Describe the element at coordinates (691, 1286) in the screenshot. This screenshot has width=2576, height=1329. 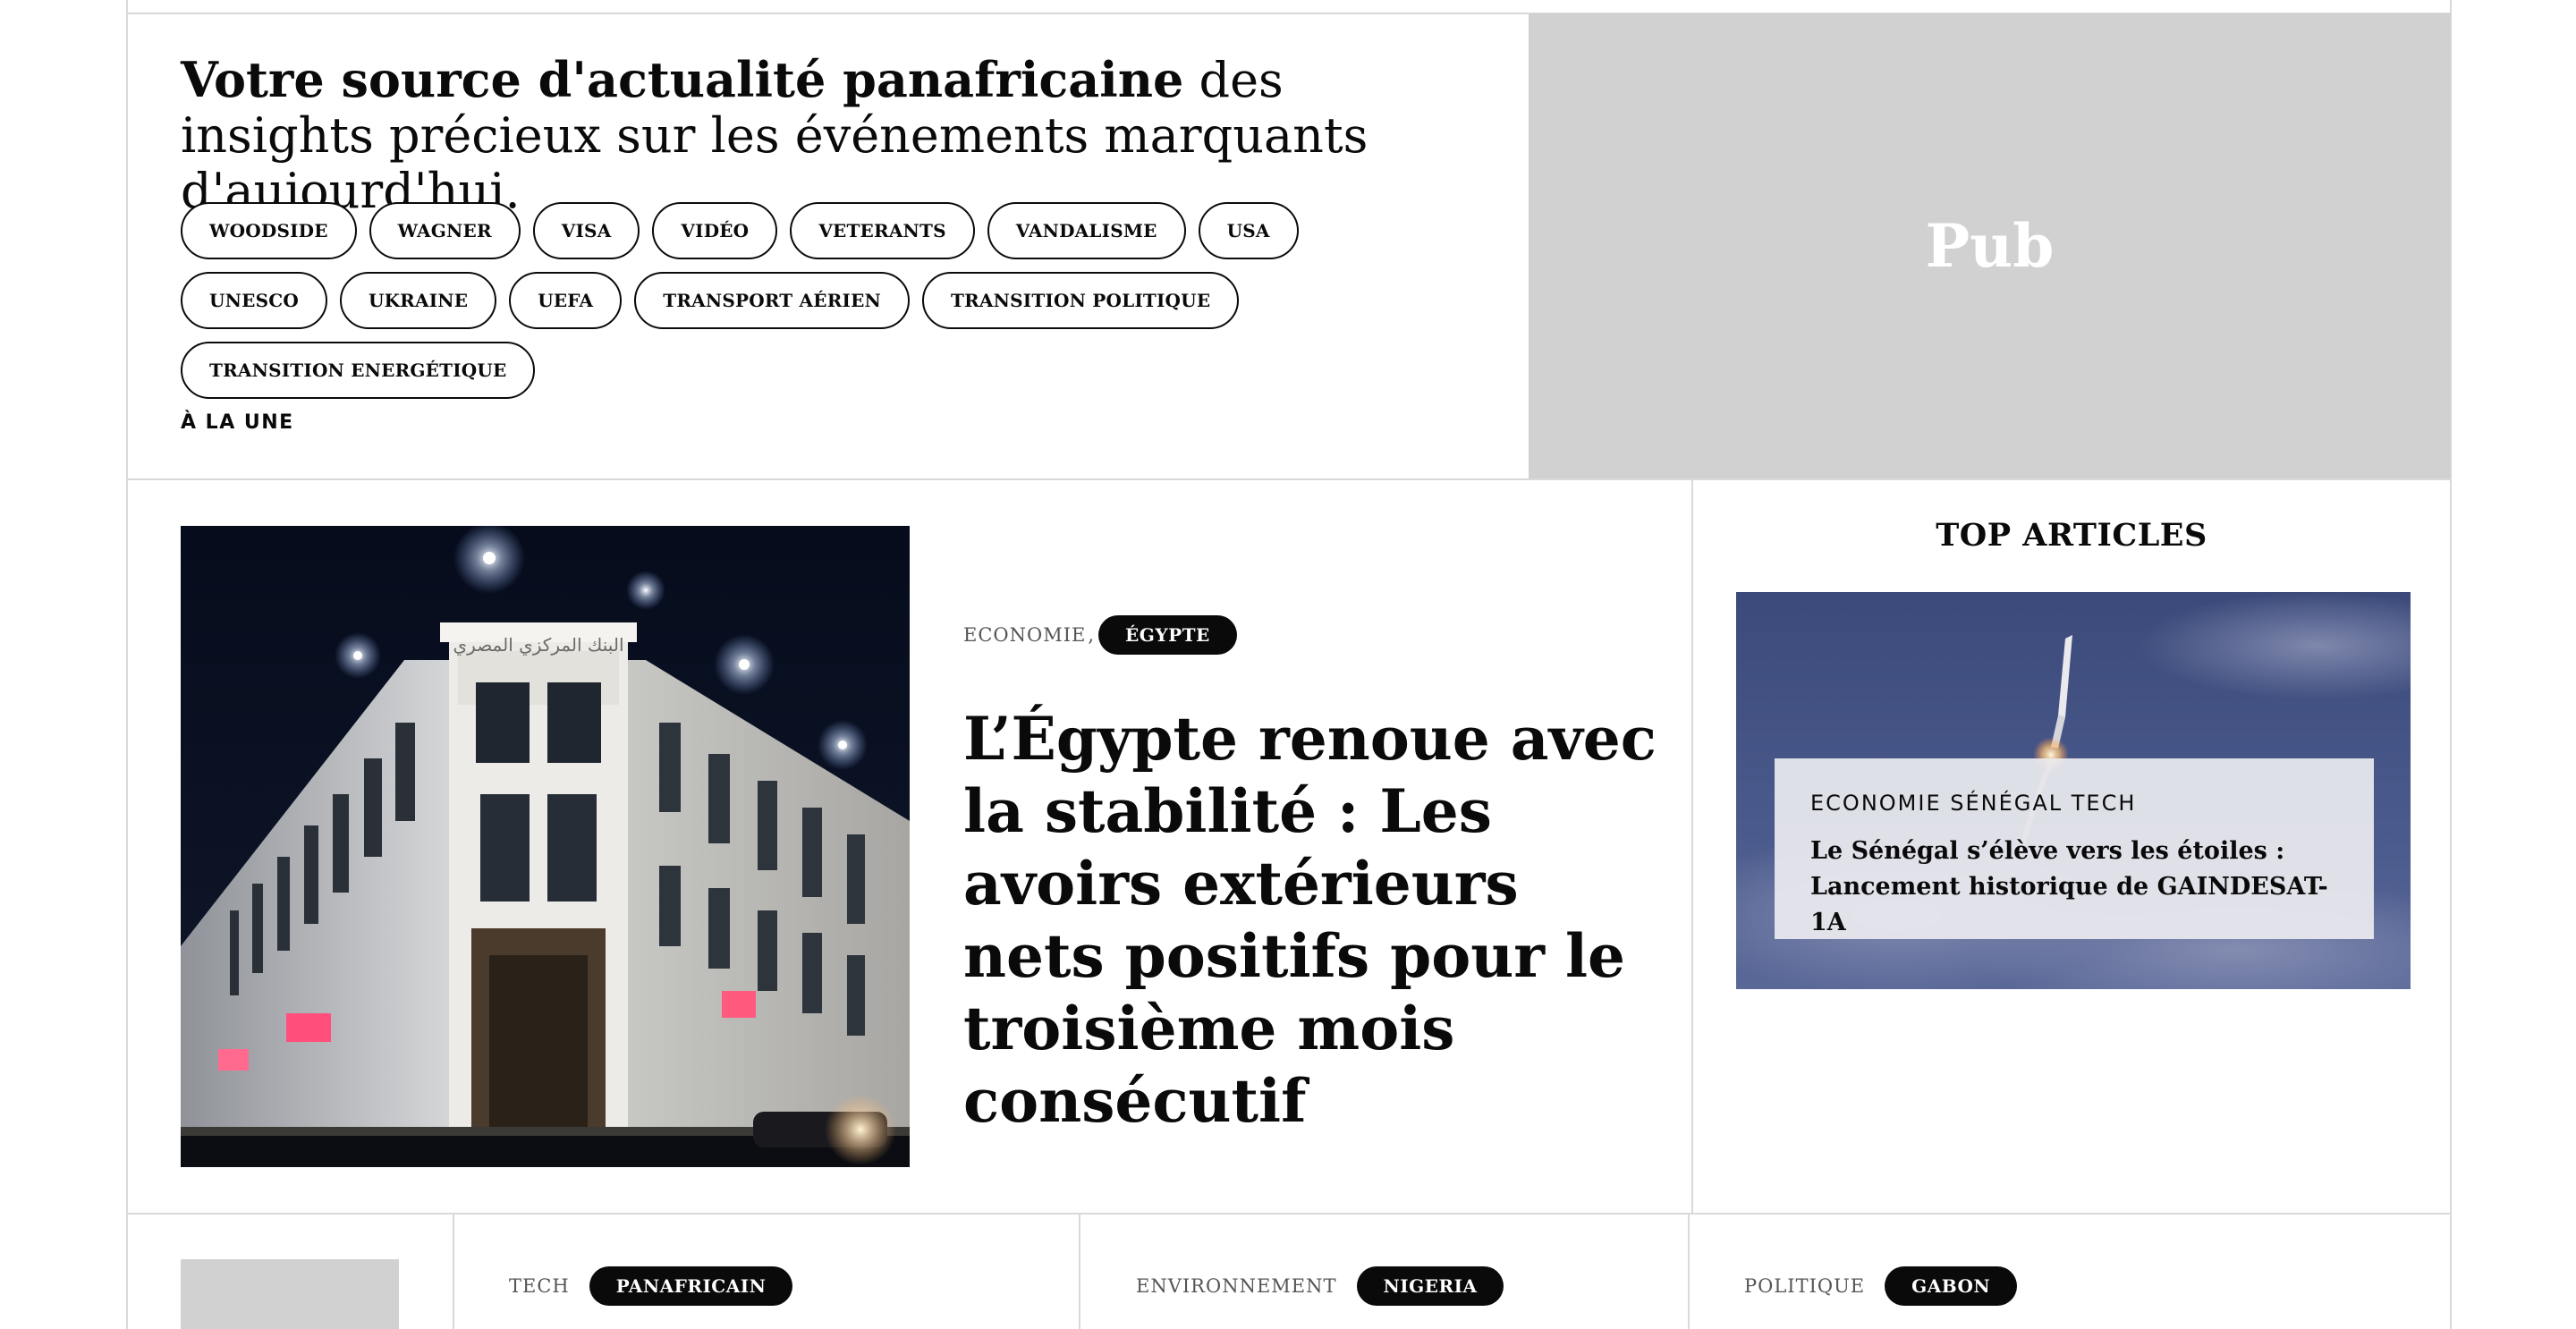
I see `bottom-tag-pill-1: PANAFRICAIN` at that location.